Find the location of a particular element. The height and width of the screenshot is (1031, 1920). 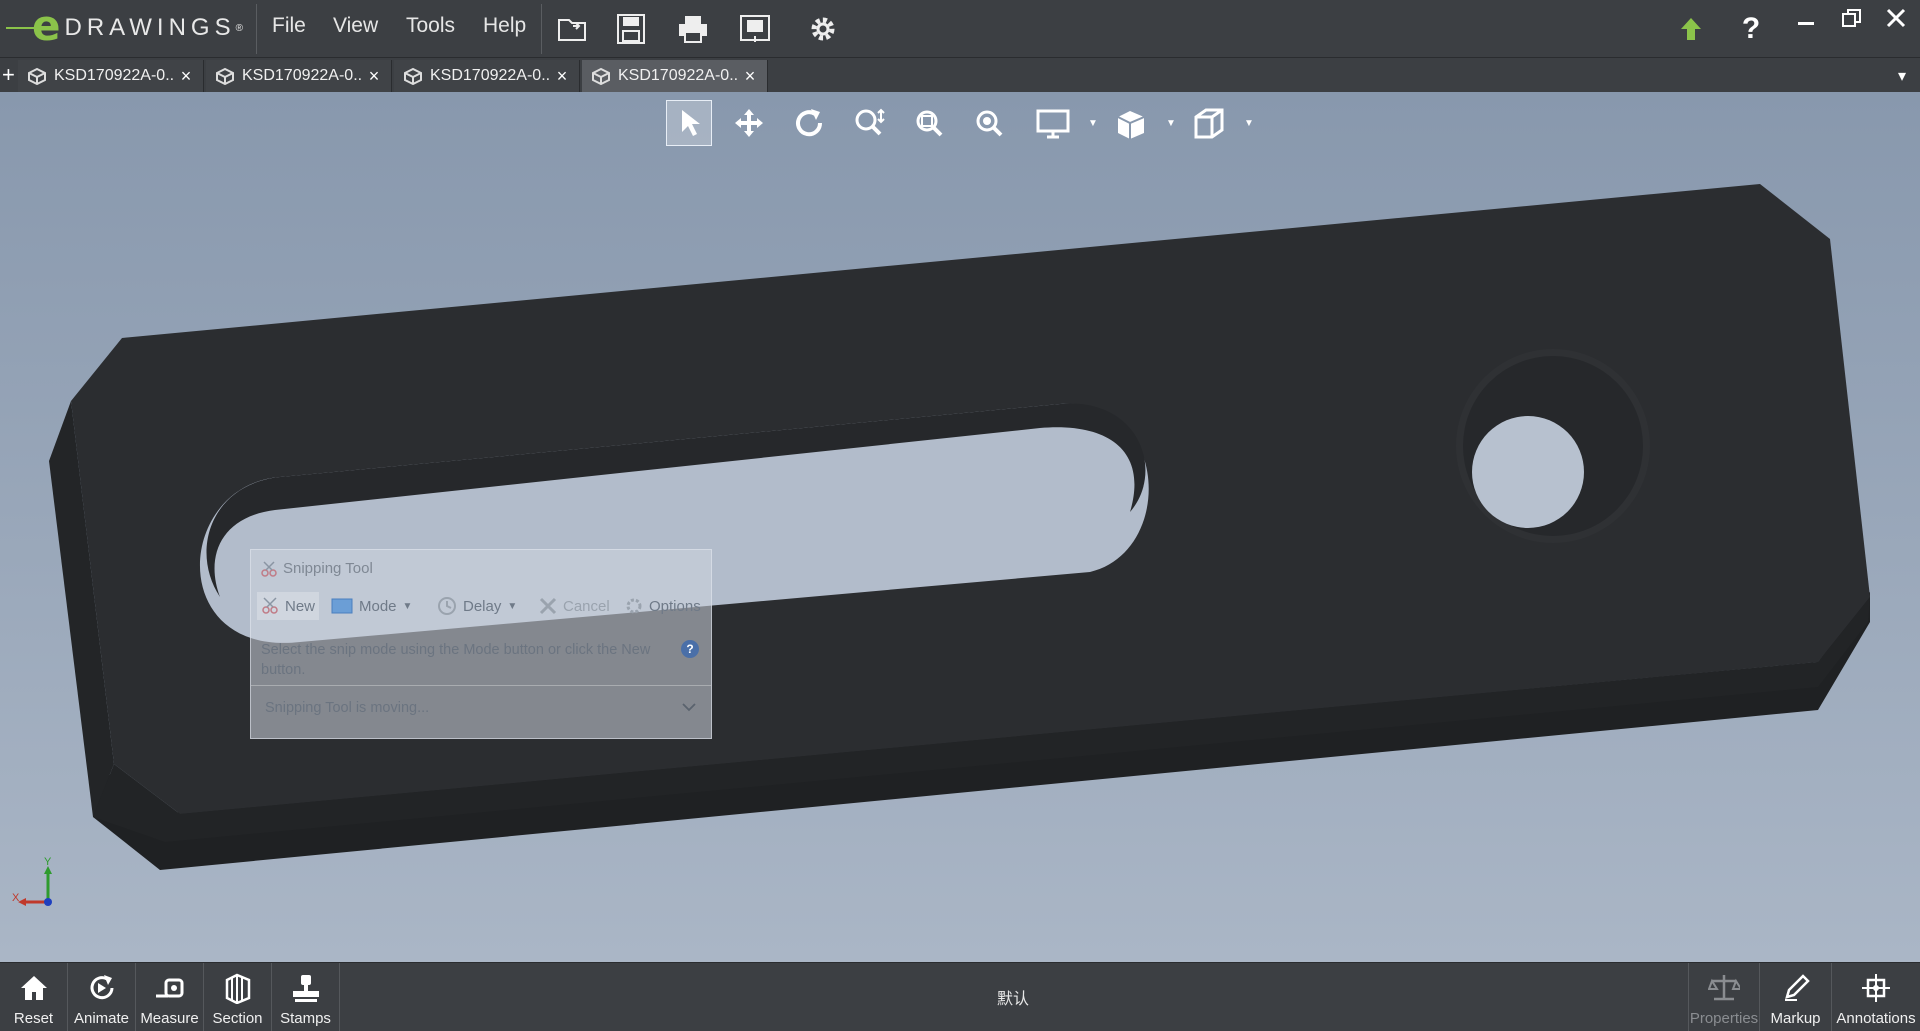

animate-icon is located at coordinates (102, 988).